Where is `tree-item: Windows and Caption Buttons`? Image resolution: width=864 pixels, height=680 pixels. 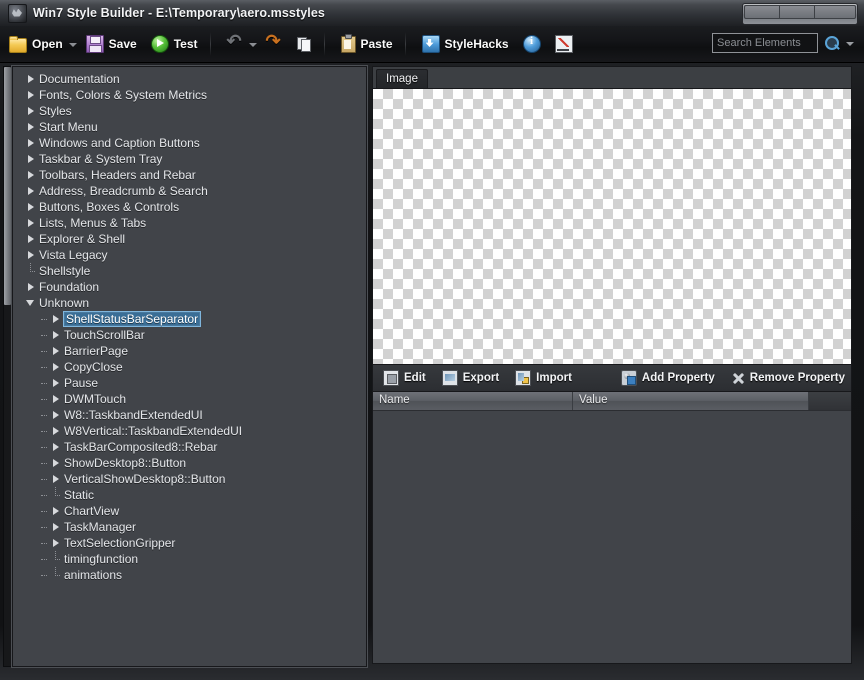 tree-item: Windows and Caption Buttons is located at coordinates (189, 143).